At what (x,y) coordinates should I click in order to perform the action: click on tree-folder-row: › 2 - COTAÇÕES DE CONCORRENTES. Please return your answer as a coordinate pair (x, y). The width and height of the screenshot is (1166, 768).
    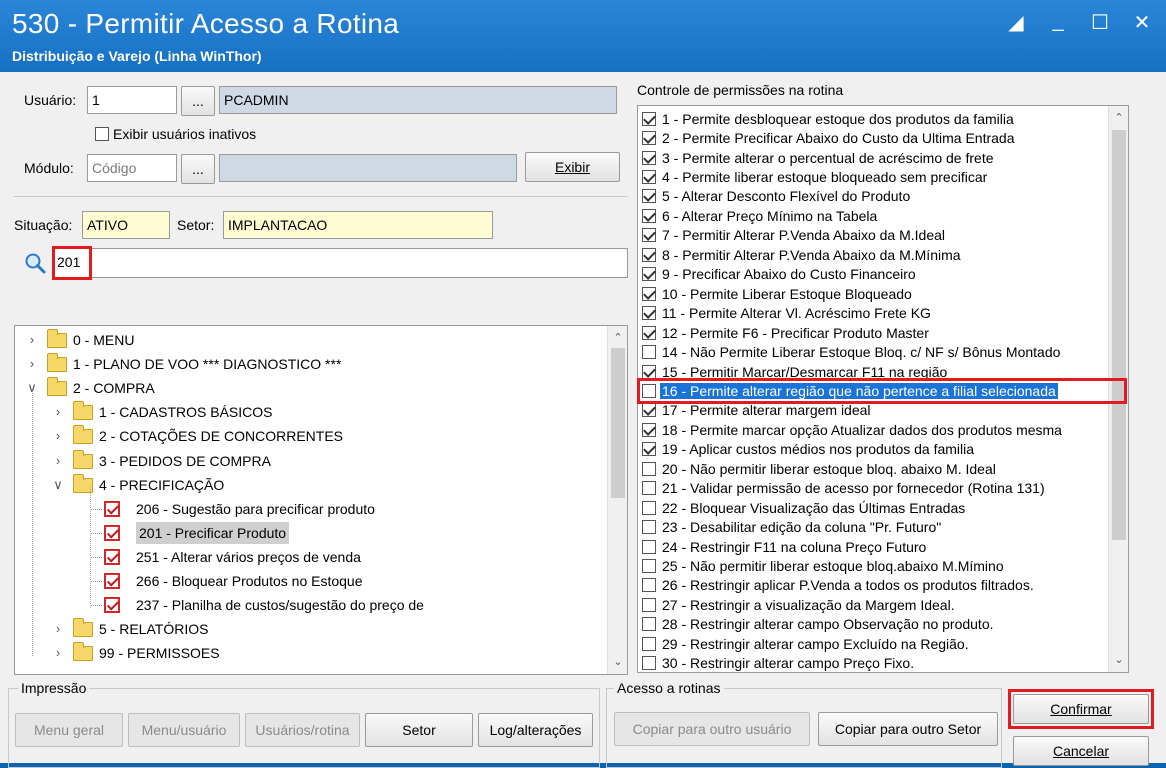
    Looking at the image, I should click on (310, 436).